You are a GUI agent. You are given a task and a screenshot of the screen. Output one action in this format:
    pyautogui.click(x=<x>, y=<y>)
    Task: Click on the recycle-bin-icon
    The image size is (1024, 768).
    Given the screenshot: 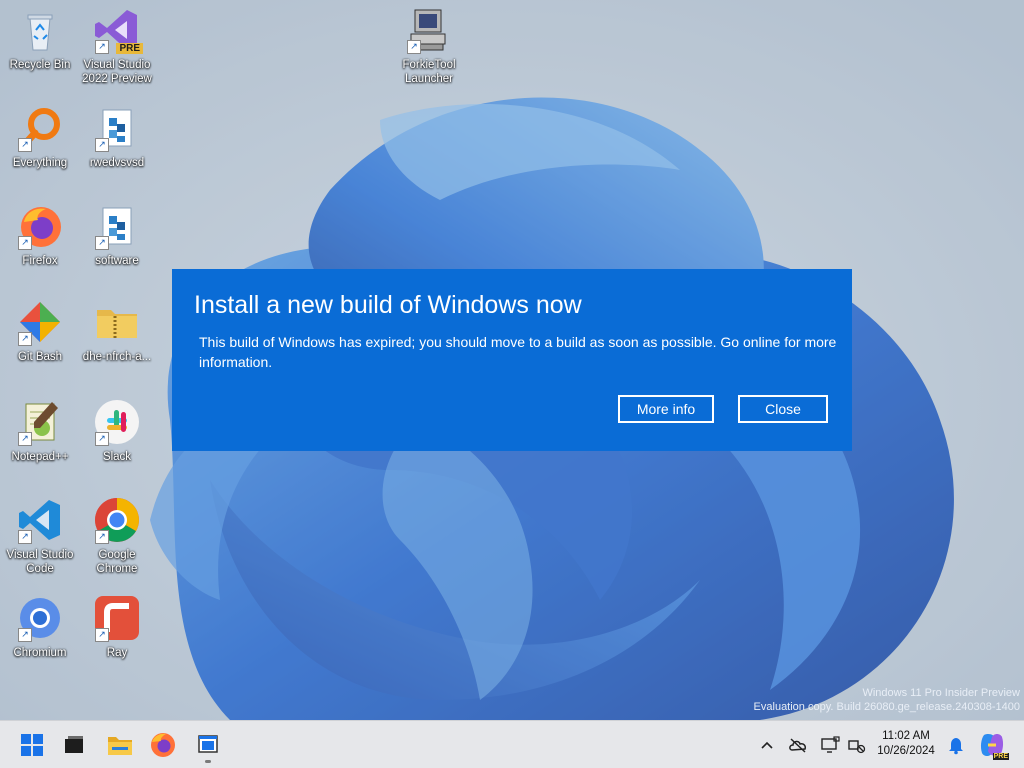 What is the action you would take?
    pyautogui.click(x=40, y=30)
    